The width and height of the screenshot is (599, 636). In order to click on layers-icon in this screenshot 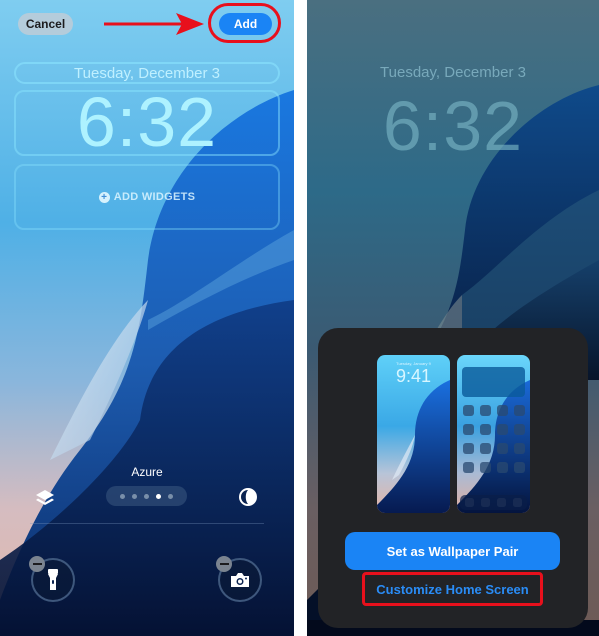, I will do `click(45, 500)`.